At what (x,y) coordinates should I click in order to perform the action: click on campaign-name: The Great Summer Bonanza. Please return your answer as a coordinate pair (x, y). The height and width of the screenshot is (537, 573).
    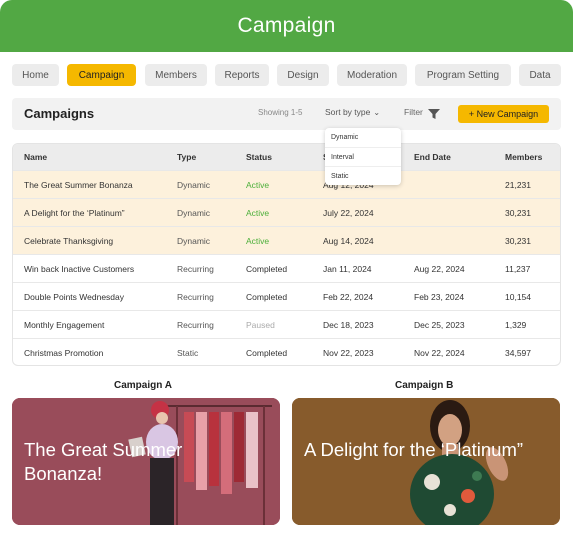
    Looking at the image, I should click on (78, 185).